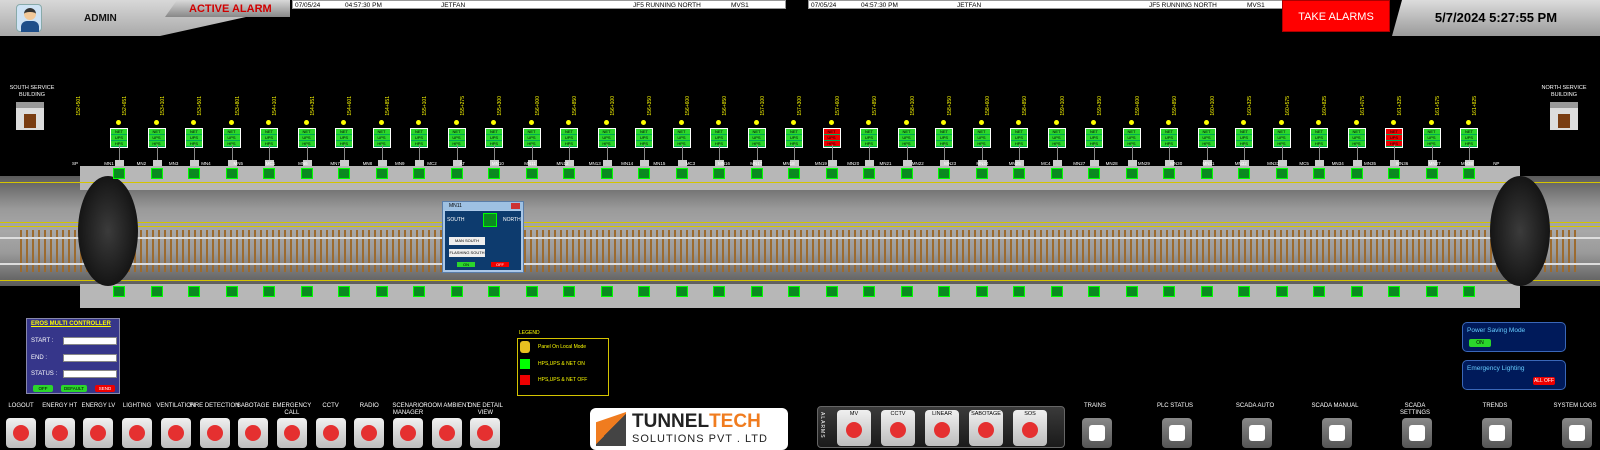 This screenshot has height=450, width=1600. I want to click on scenario-manager-button, so click(408, 433).